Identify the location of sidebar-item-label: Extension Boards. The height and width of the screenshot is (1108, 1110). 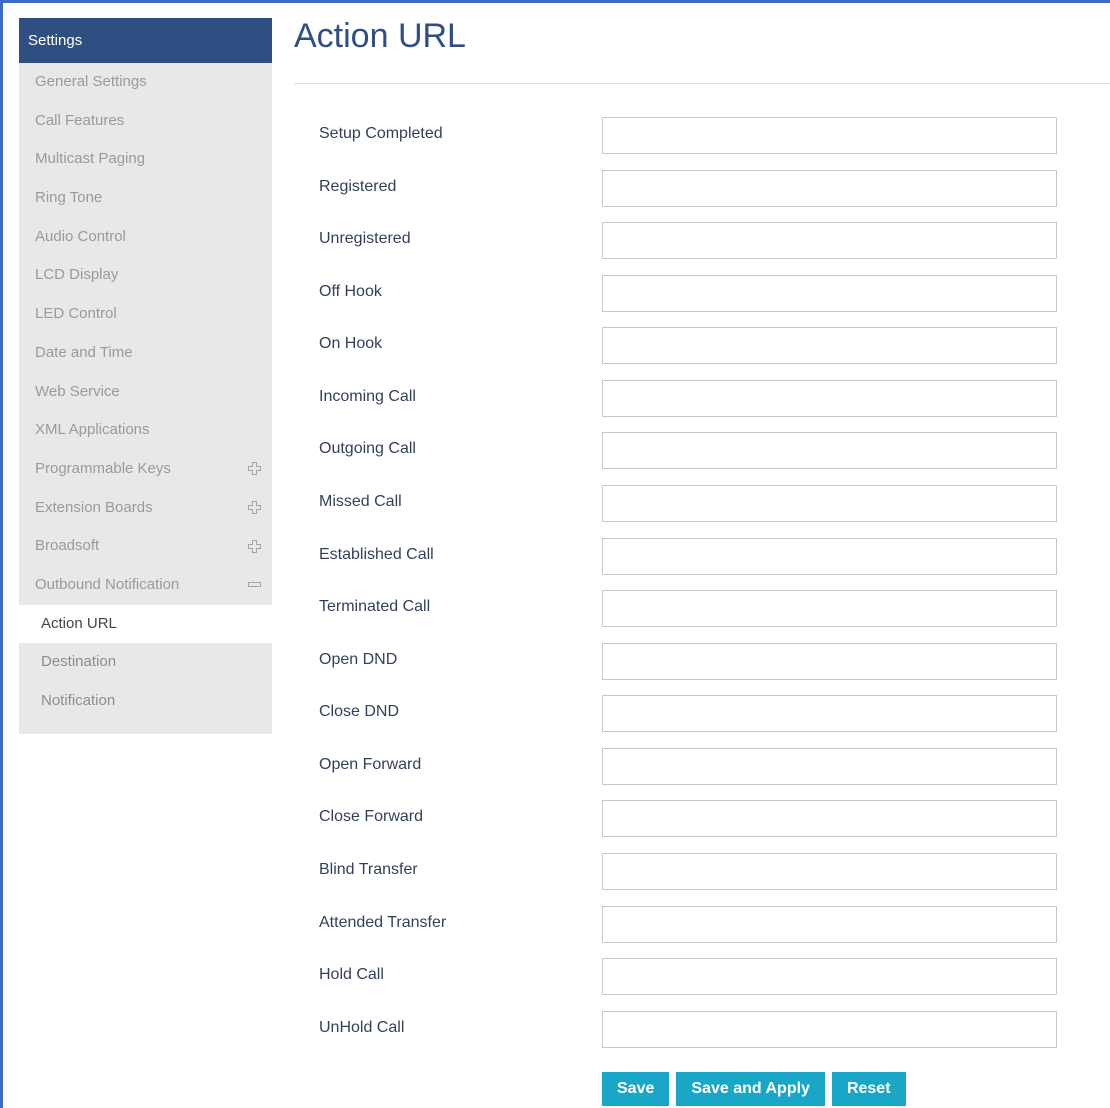
(94, 507).